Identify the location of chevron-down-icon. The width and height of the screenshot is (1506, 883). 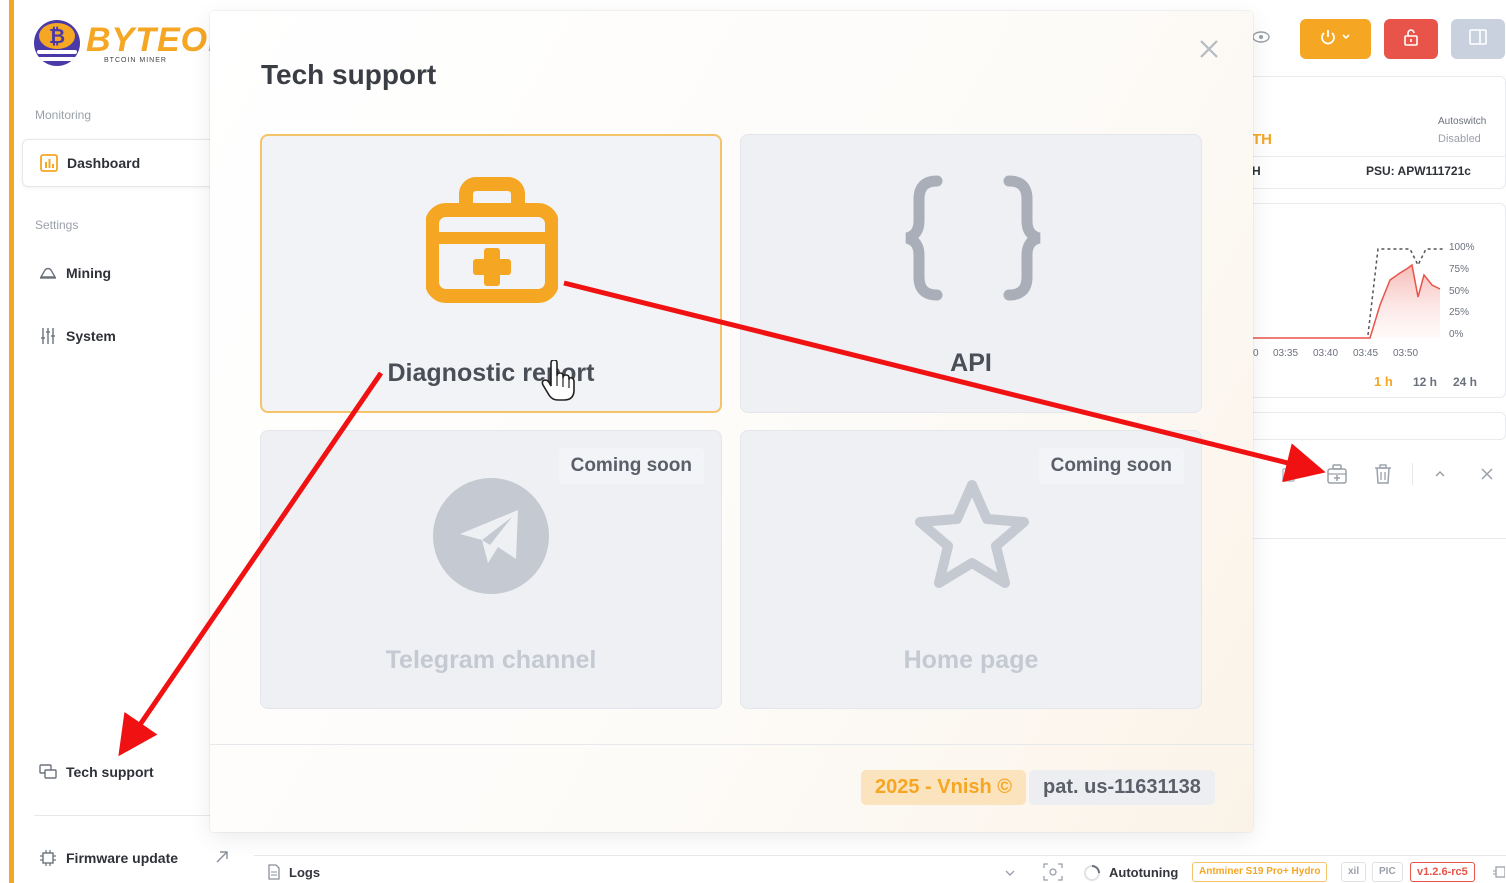
(1010, 874).